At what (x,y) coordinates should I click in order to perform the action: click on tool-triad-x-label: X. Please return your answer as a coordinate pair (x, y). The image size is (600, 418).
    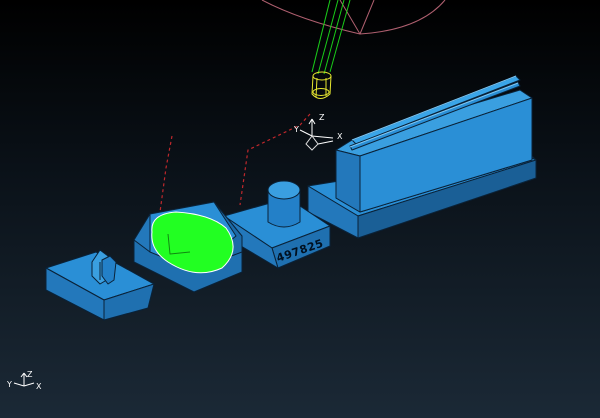
    Looking at the image, I should click on (340, 136).